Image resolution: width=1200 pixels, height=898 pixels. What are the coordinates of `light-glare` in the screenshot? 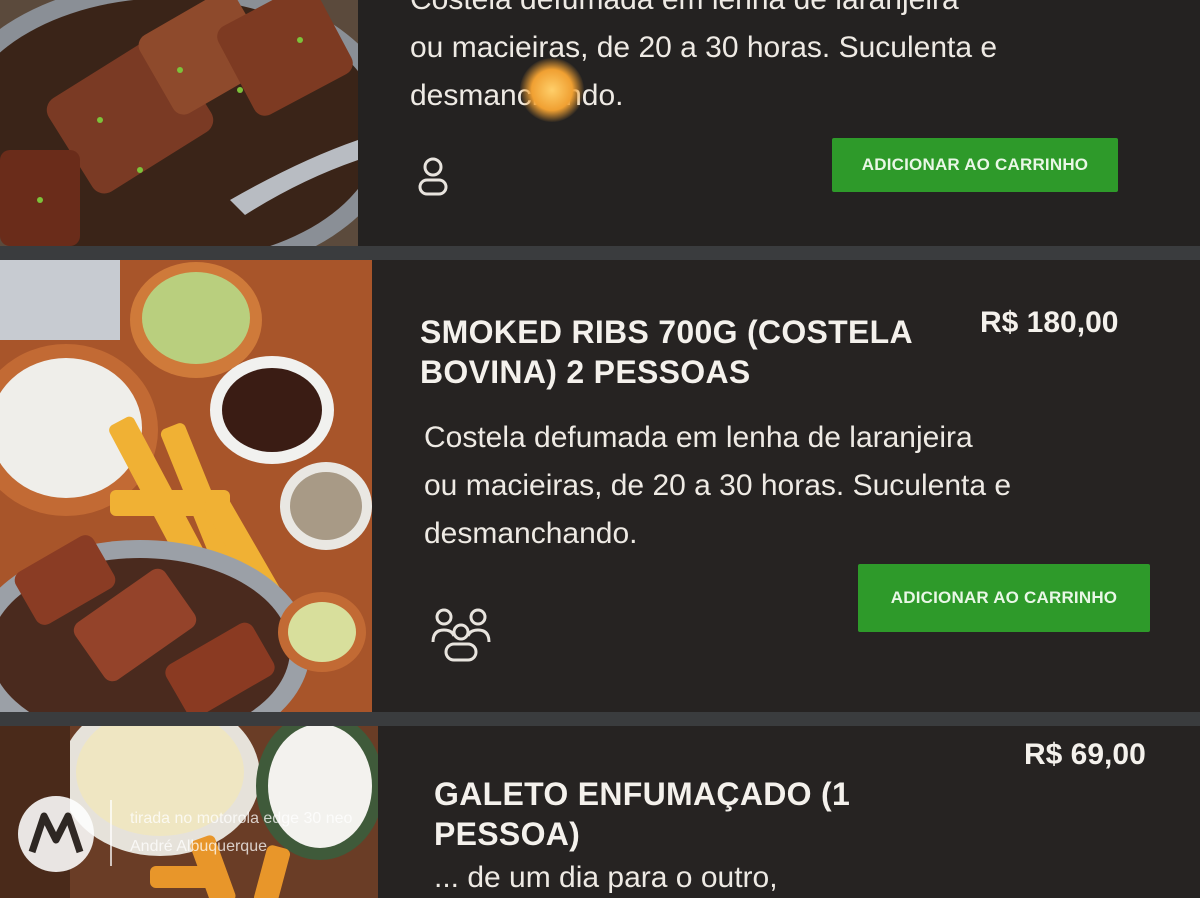 It's located at (552, 90).